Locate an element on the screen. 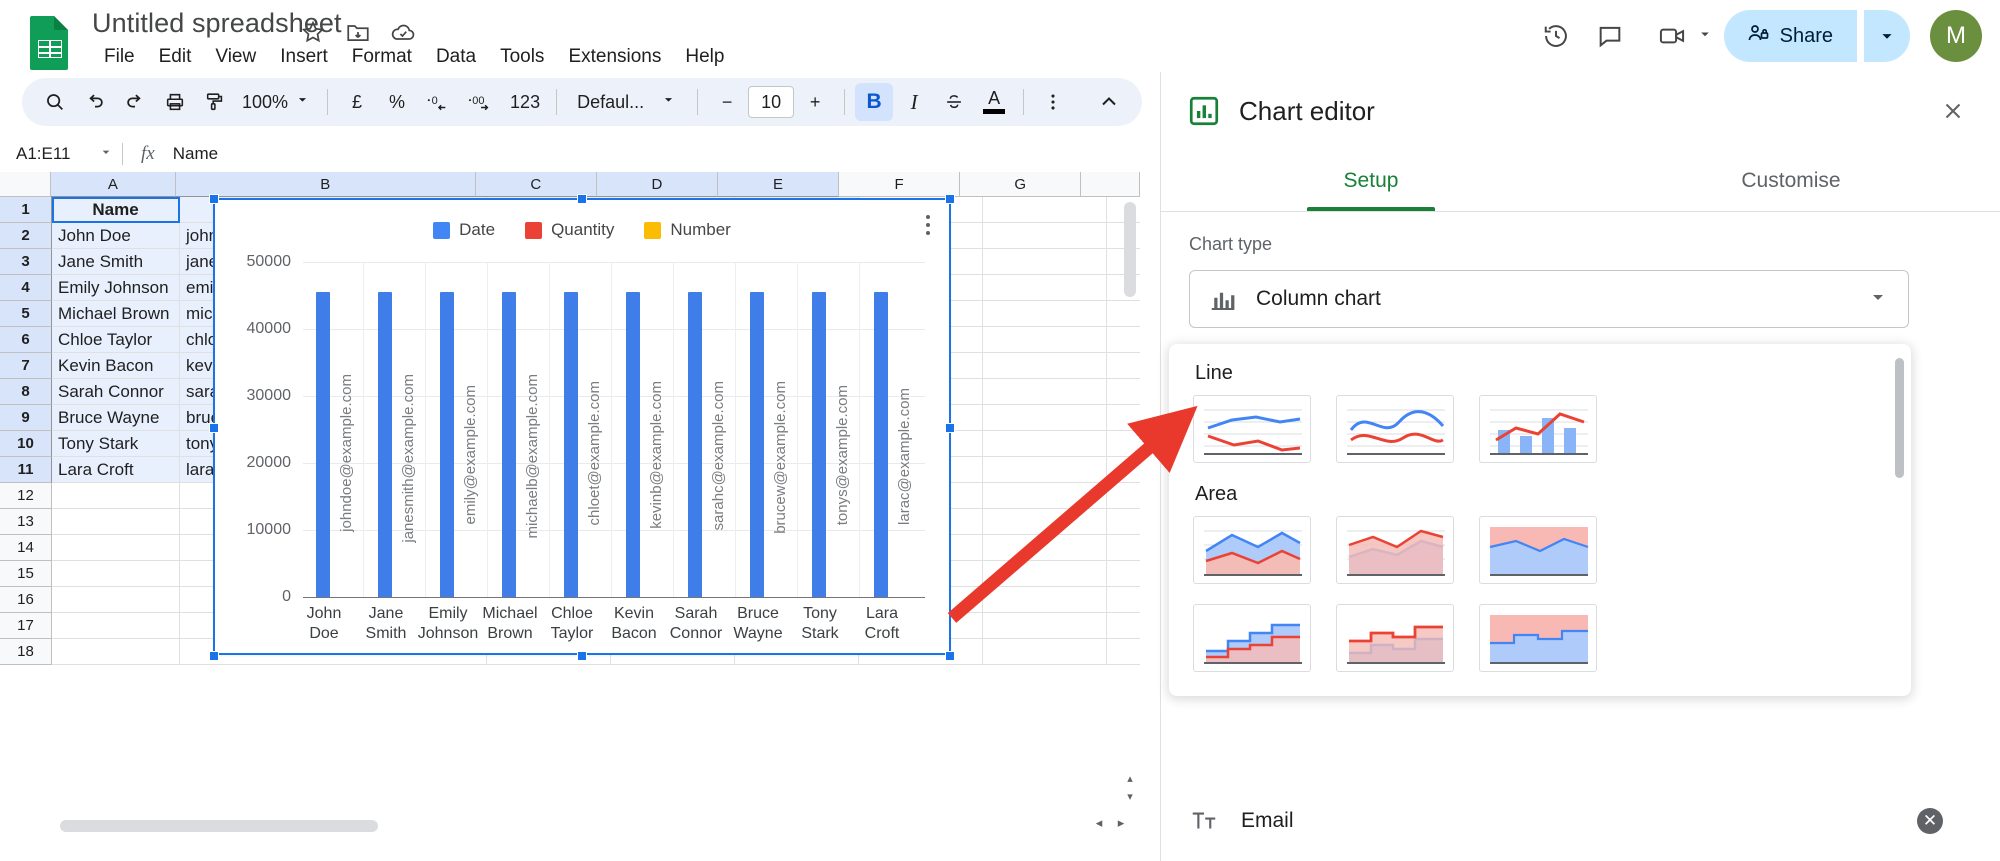 The image size is (2000, 861). 100-stacked-area-thumb is located at coordinates (1538, 550).